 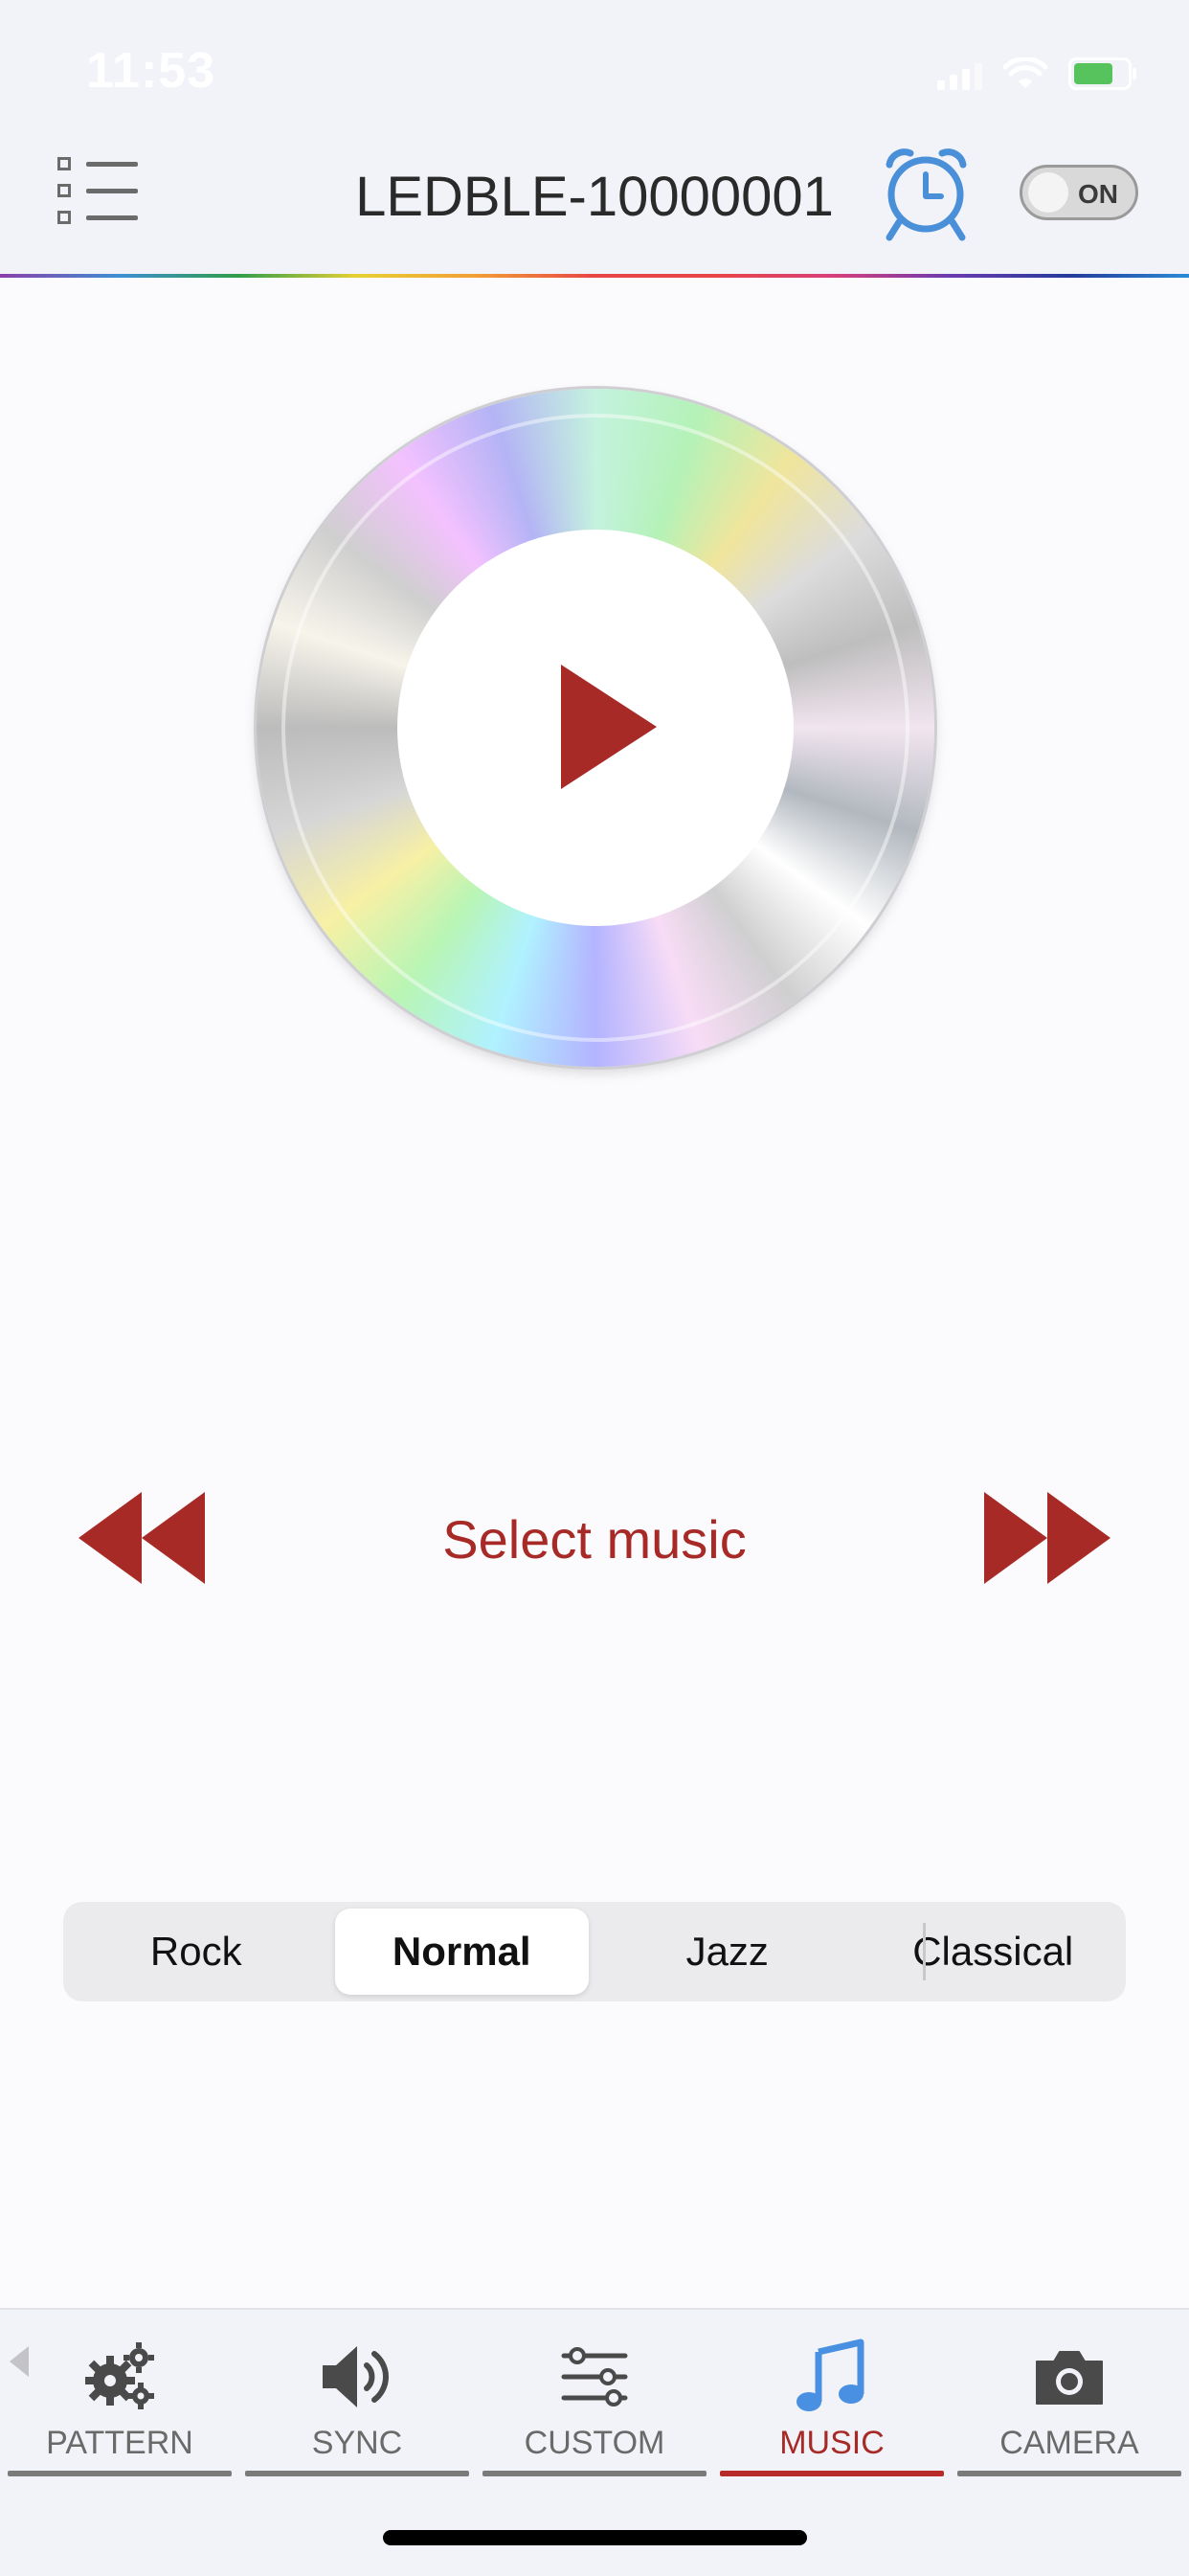 I want to click on tab-custom: CUSTOM, so click(x=594, y=2401).